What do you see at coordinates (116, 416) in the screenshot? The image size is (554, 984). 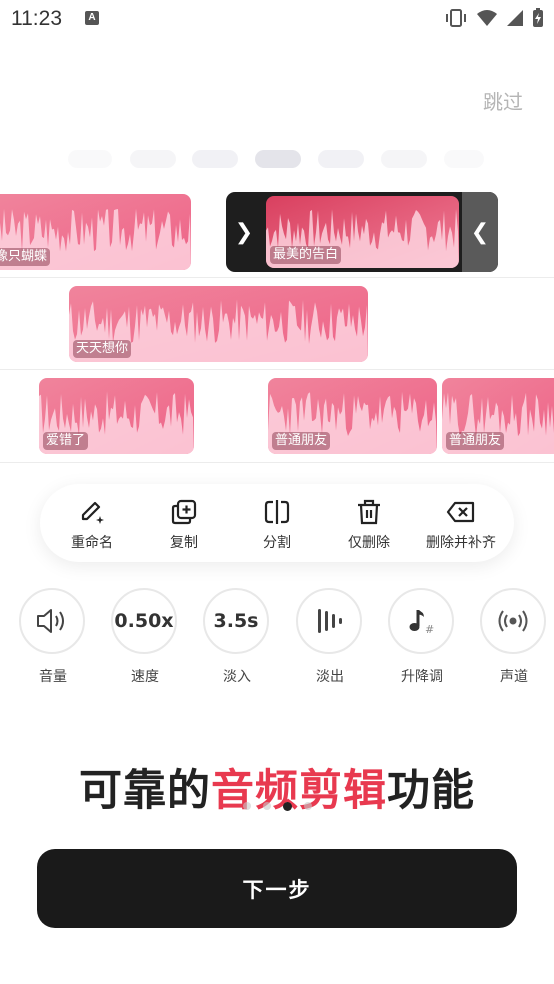 I see `audio-clip: 爱错了` at bounding box center [116, 416].